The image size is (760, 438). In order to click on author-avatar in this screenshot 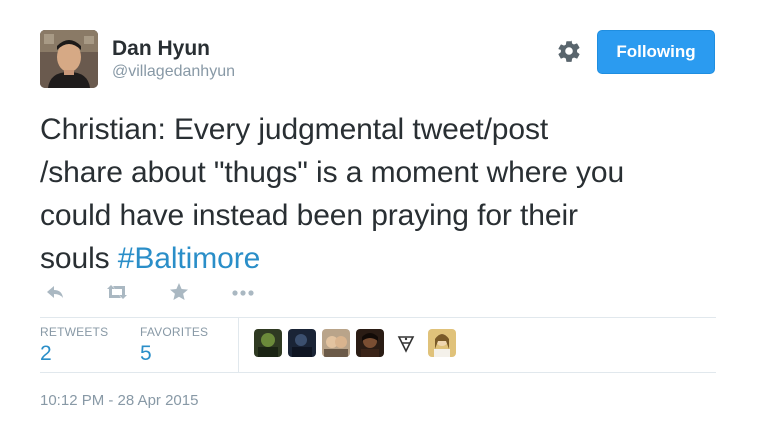, I will do `click(69, 59)`.